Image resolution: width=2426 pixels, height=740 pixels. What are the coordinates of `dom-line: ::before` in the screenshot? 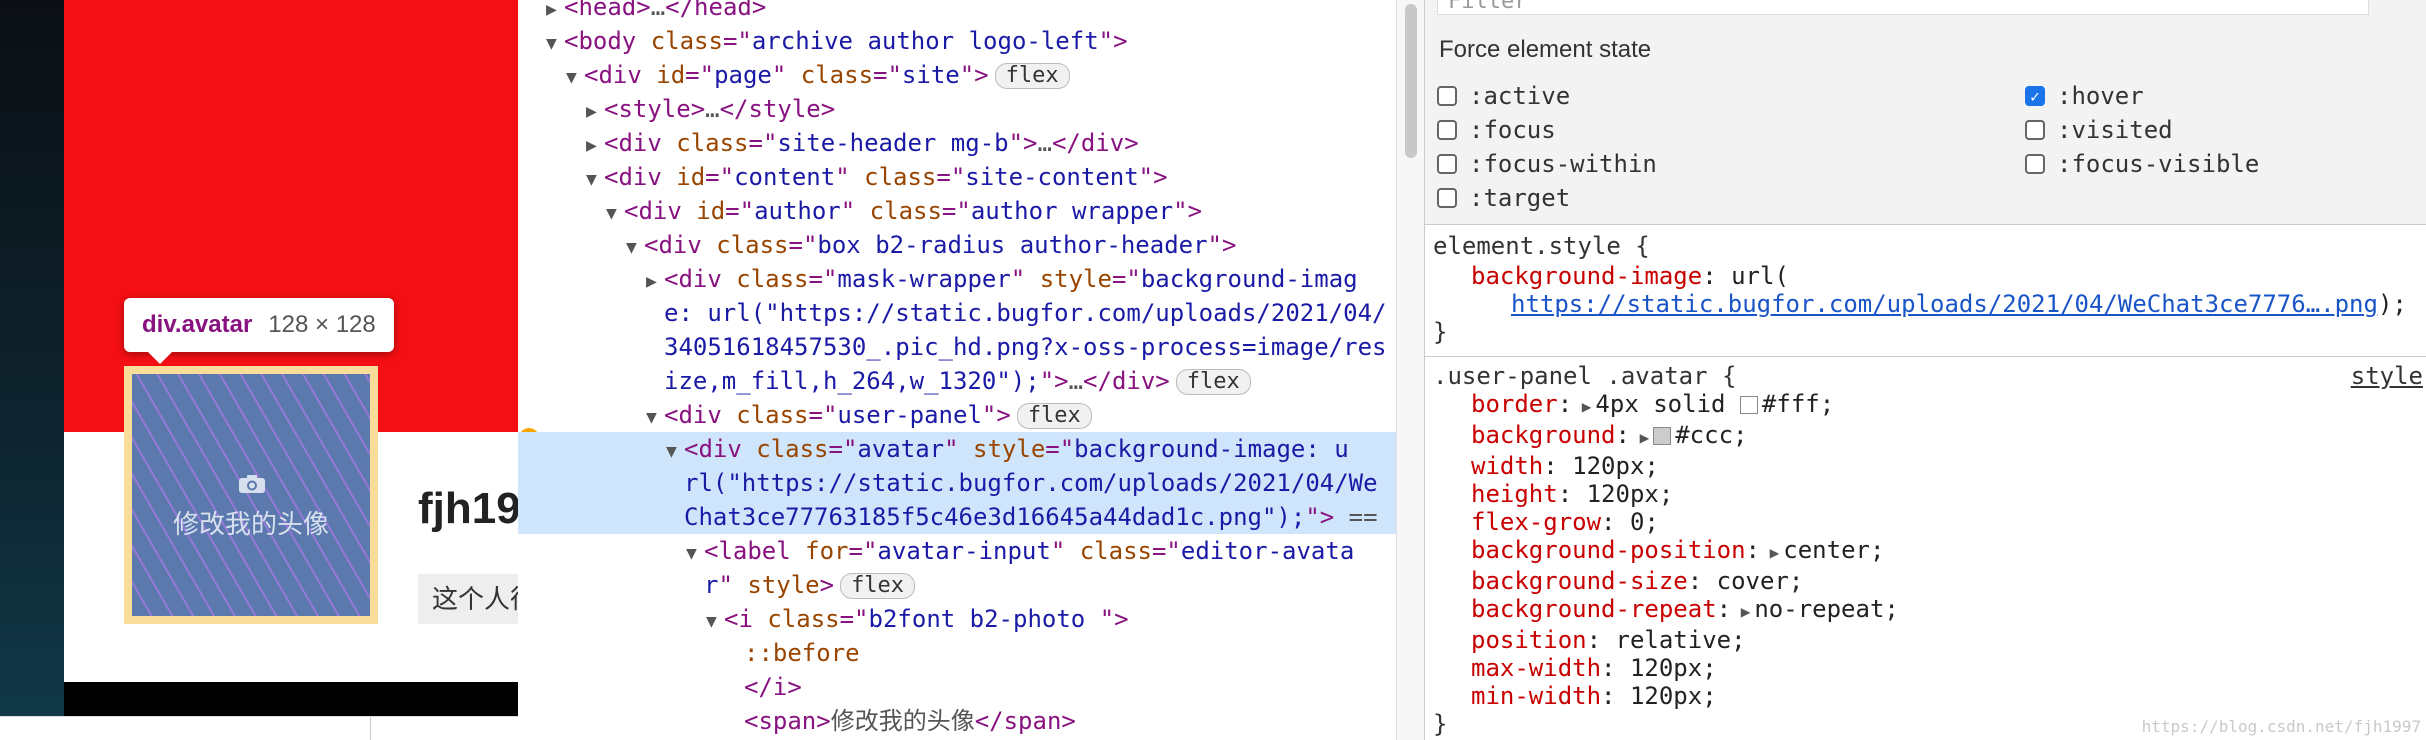 It's located at (793, 653).